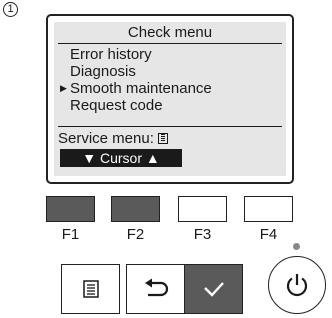  I want to click on power-icon, so click(297, 285).